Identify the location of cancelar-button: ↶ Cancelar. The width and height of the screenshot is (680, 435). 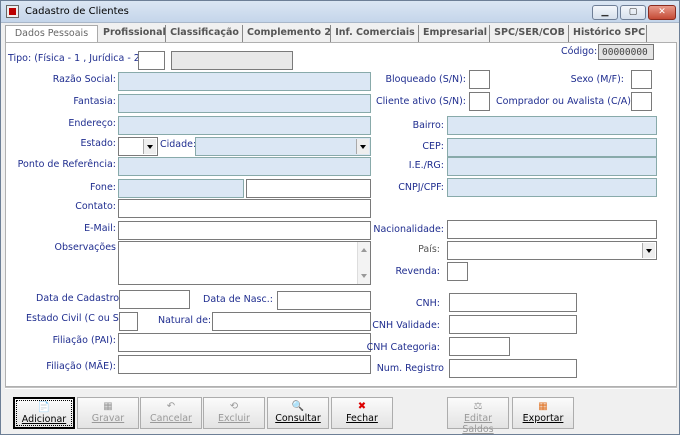
(171, 413).